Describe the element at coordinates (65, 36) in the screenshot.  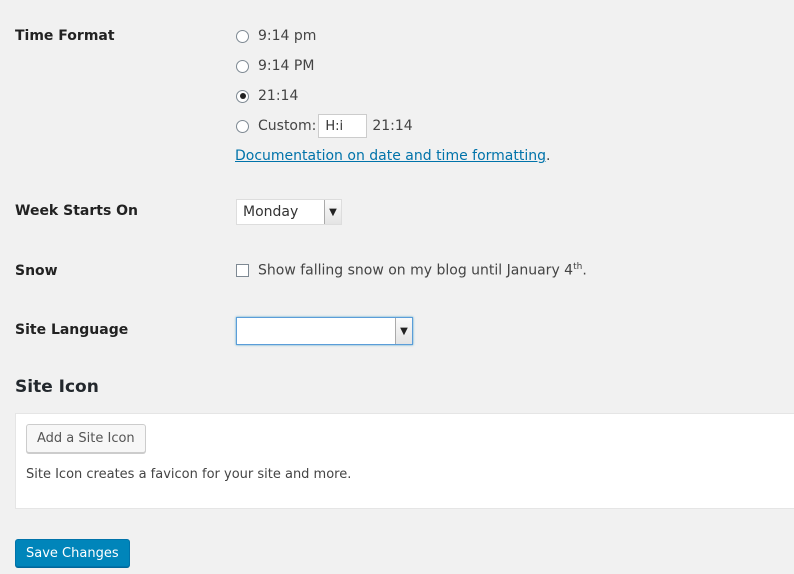
I see `time-format-label: Time Format` at that location.